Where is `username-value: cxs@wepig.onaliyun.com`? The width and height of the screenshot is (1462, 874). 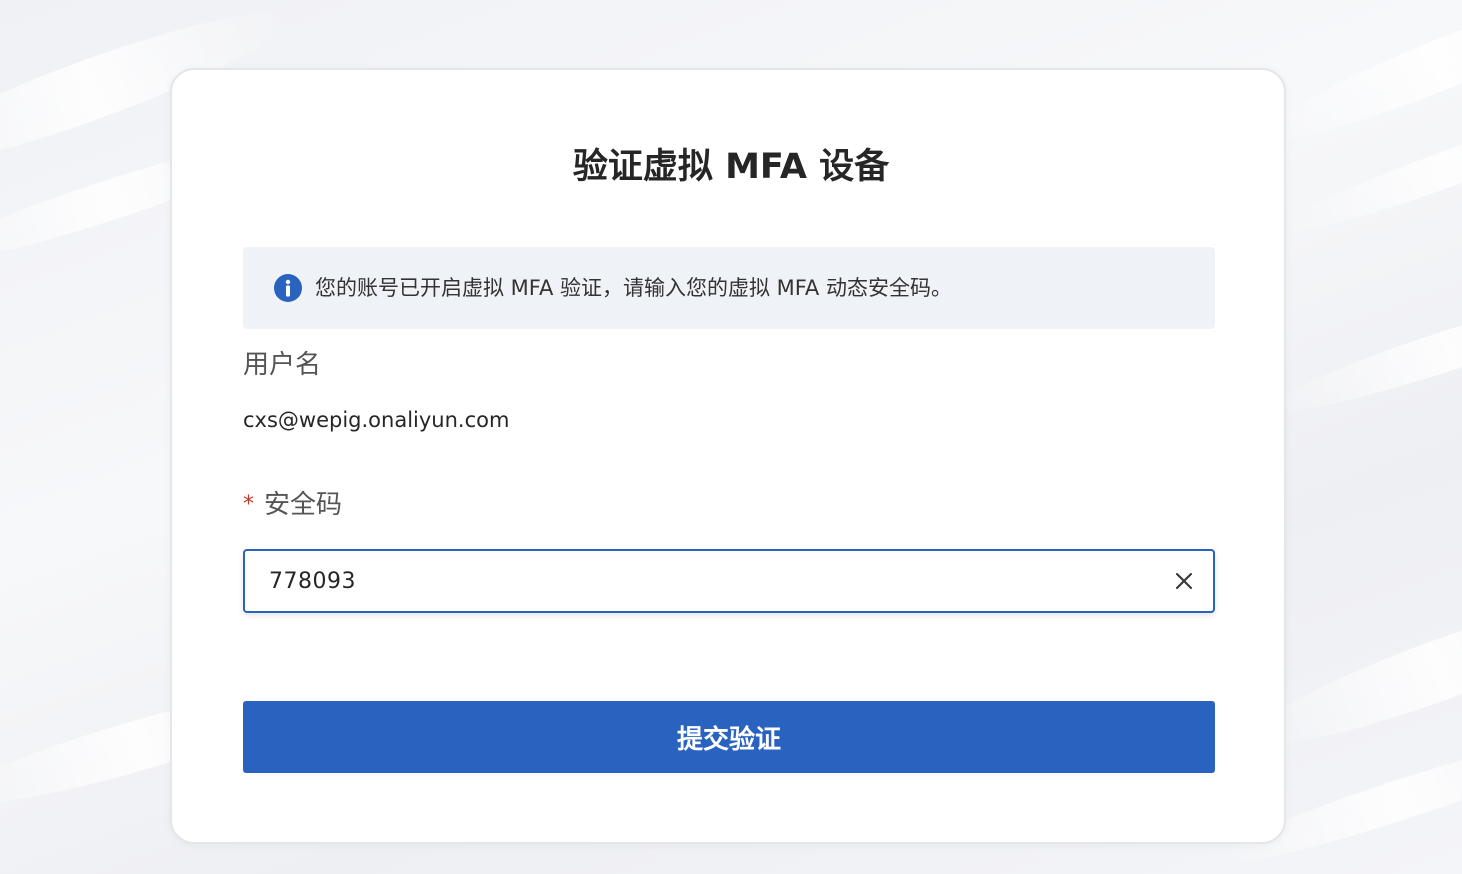
username-value: cxs@wepig.onaliyun.com is located at coordinates (376, 420).